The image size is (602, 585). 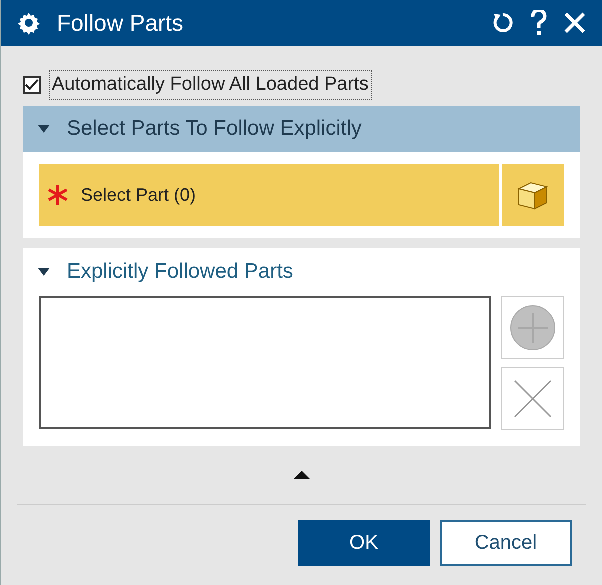 What do you see at coordinates (533, 195) in the screenshot?
I see `cube-button` at bounding box center [533, 195].